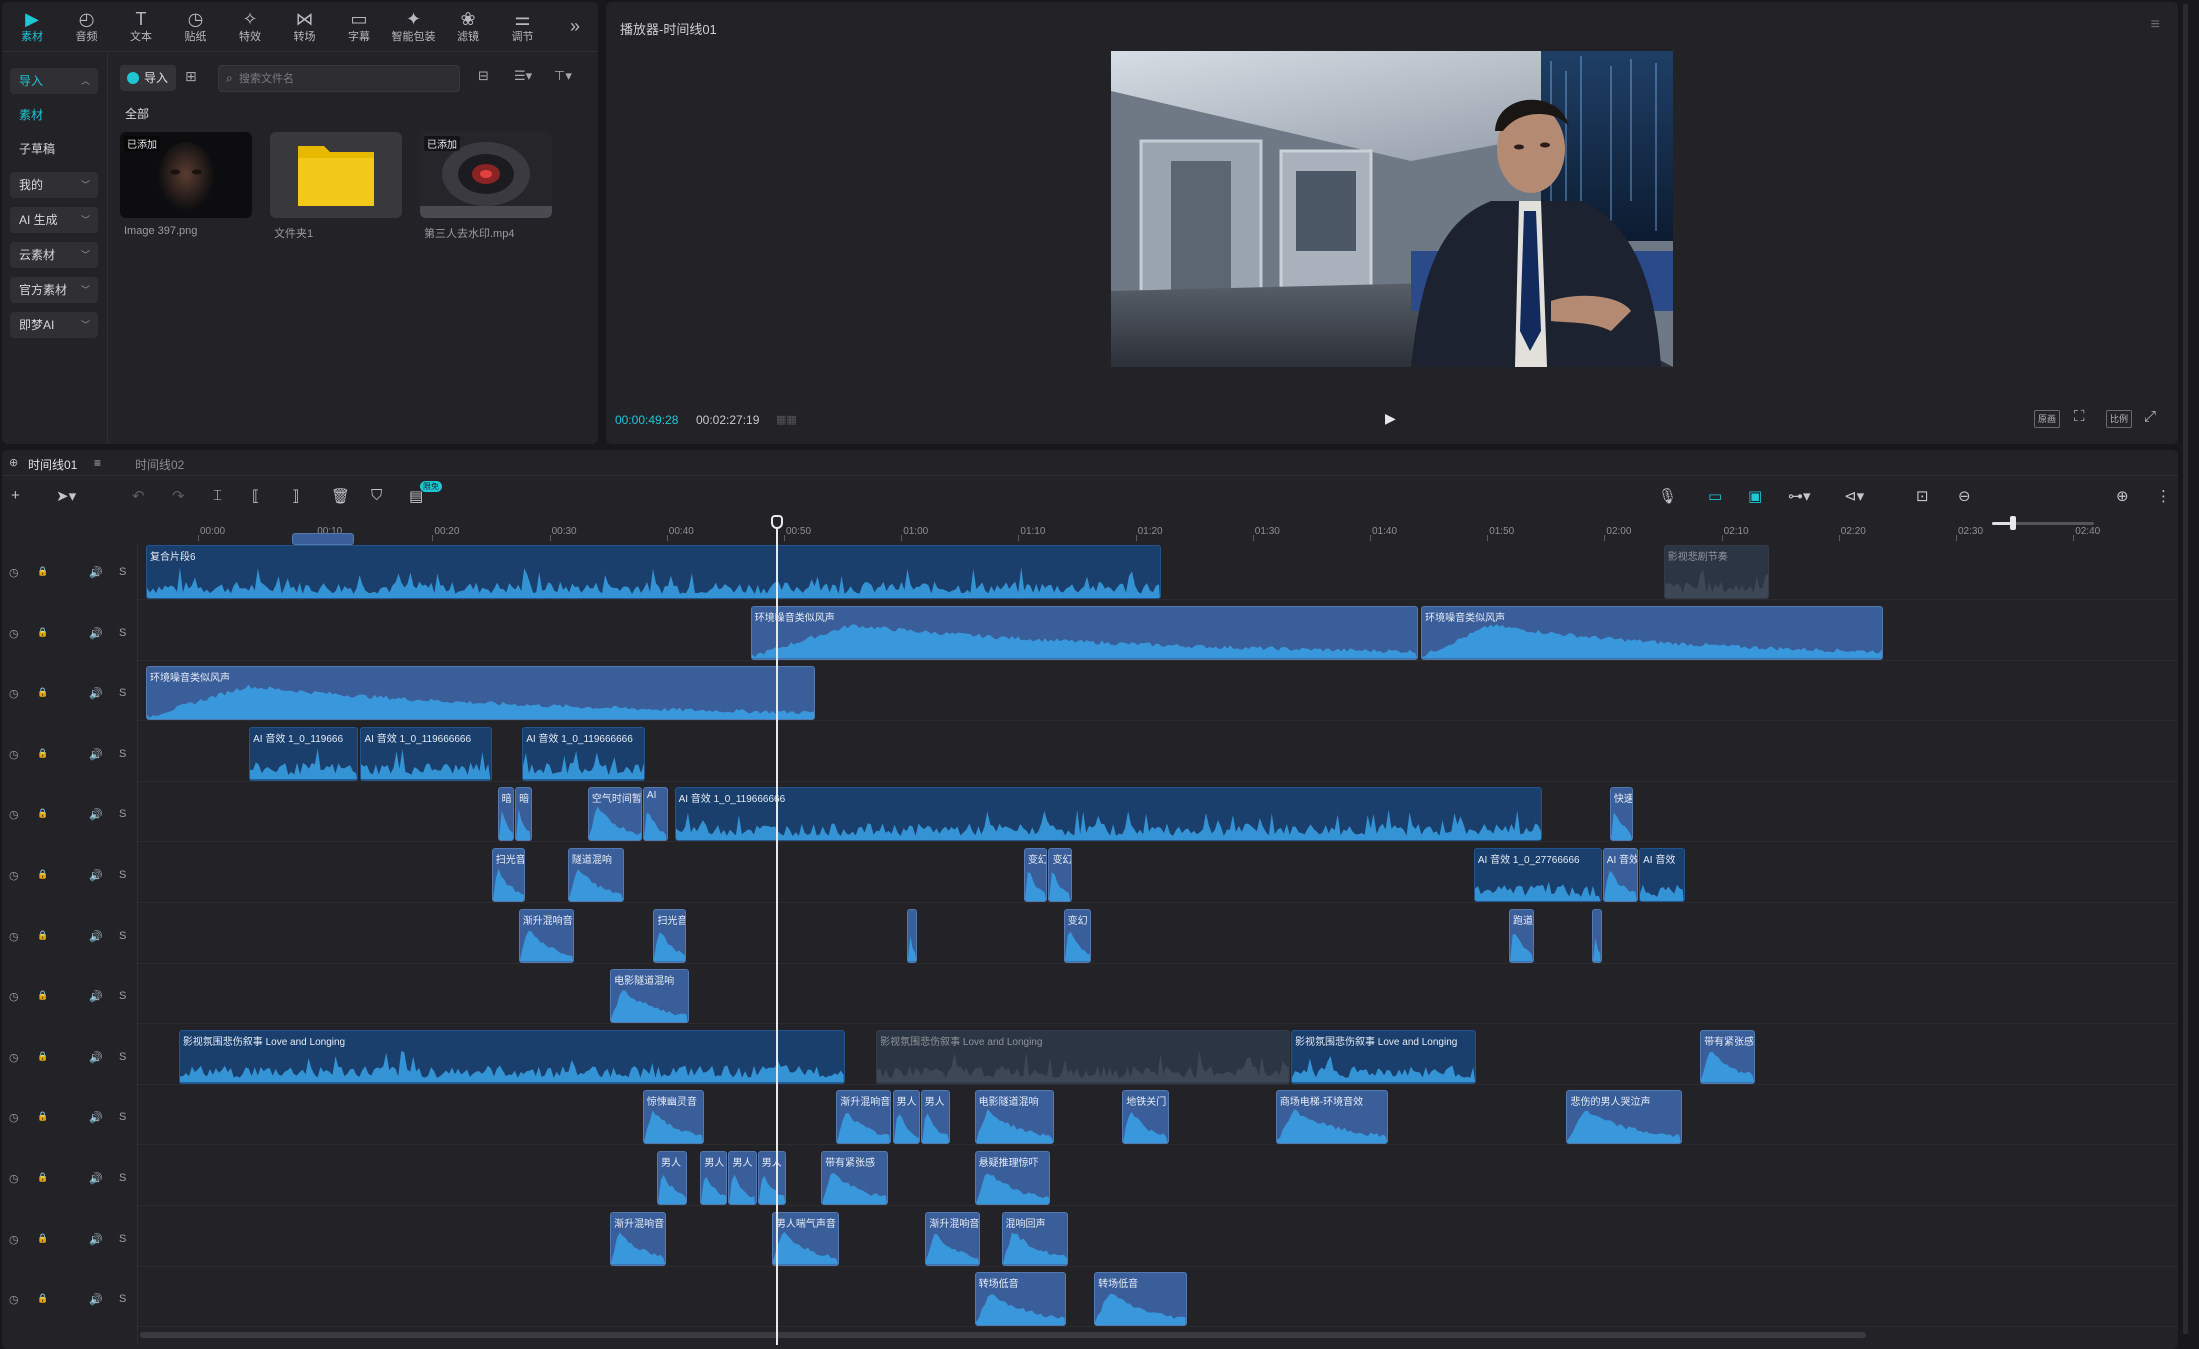 The width and height of the screenshot is (2199, 1349). Describe the element at coordinates (159, 464) in the screenshot. I see `tab-timeline-02: 时间线02` at that location.